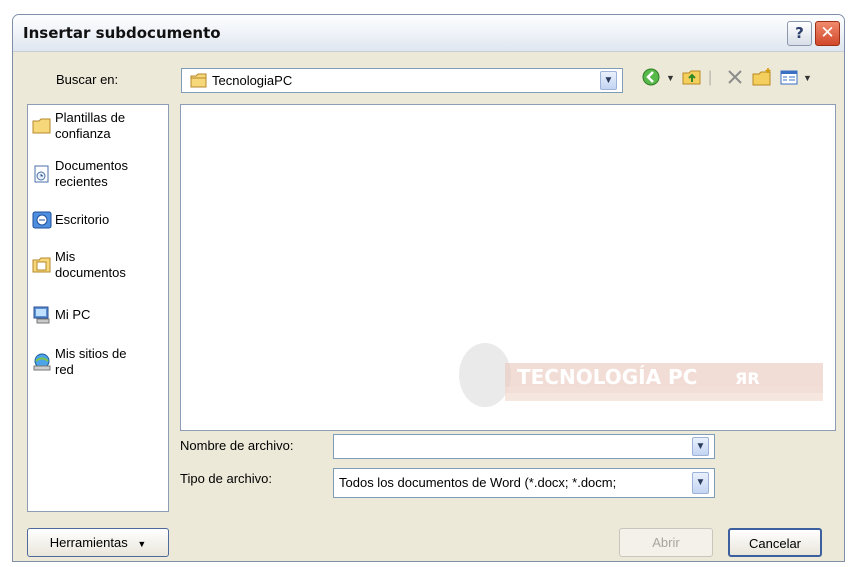  I want to click on file-name-label: Nombre de archivo:, so click(237, 445).